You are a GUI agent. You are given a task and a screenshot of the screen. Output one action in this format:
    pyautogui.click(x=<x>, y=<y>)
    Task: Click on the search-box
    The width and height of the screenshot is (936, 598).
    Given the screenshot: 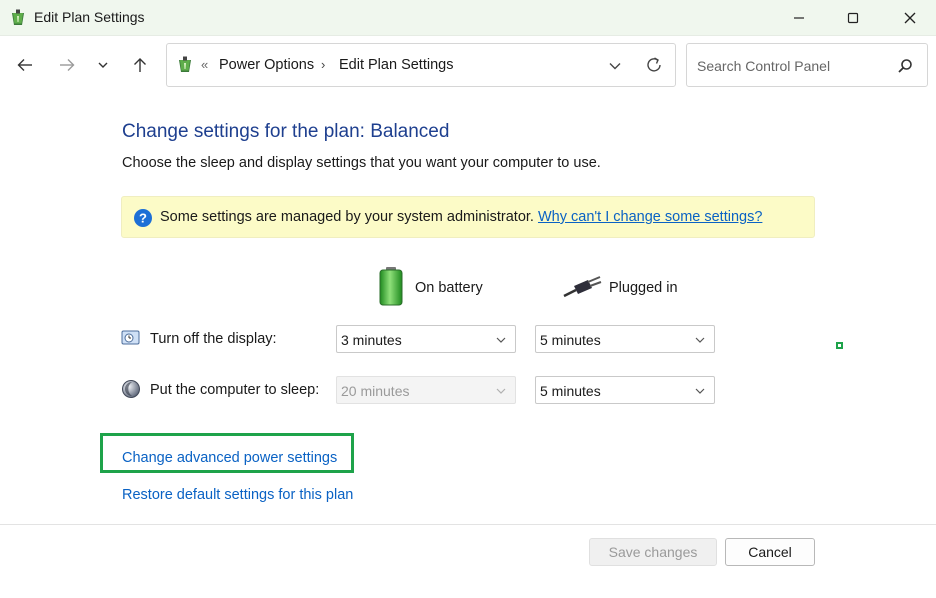 What is the action you would take?
    pyautogui.click(x=807, y=65)
    